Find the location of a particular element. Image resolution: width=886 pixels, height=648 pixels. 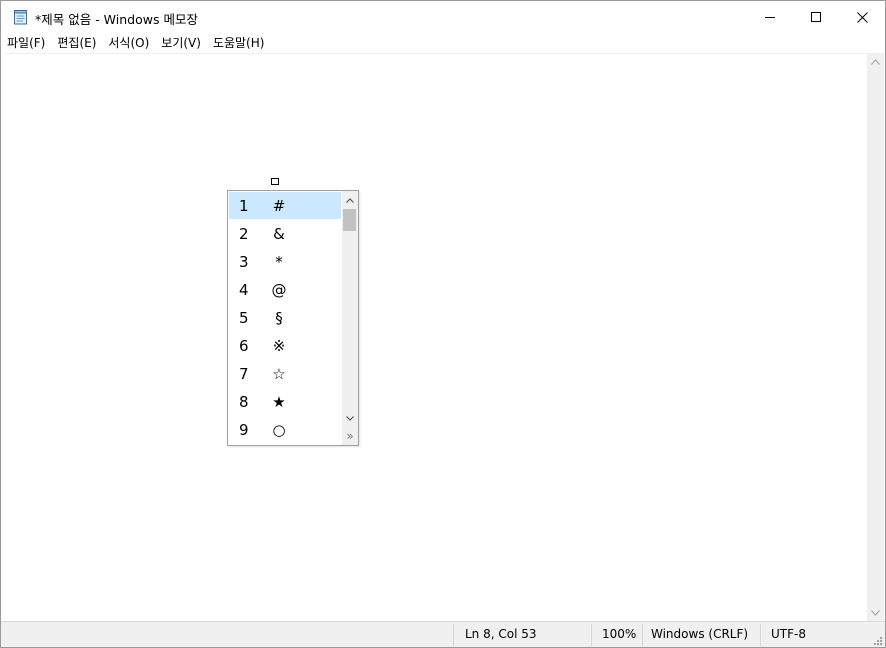

candidate-item: 7 ☆ is located at coordinates (285, 373).